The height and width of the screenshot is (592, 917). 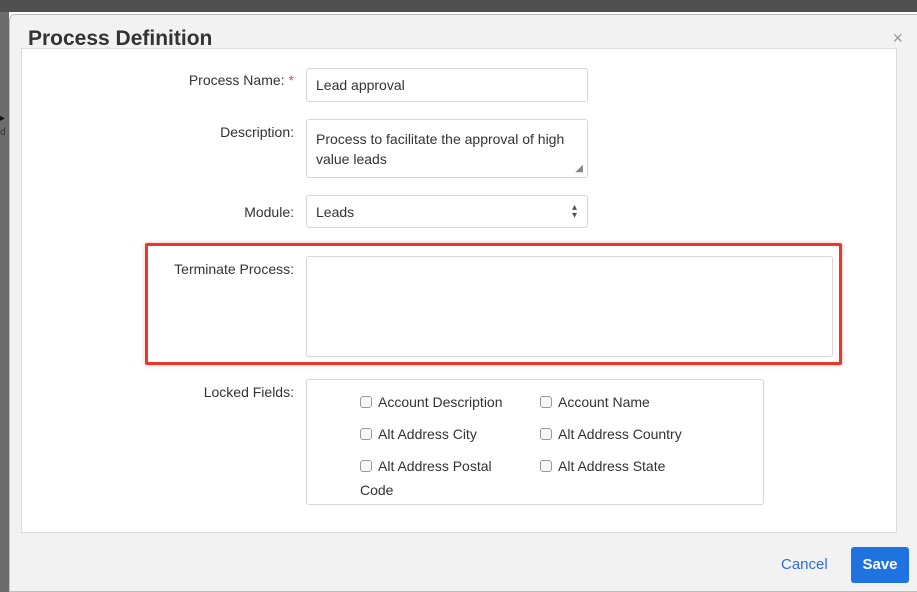 What do you see at coordinates (360, 85) in the screenshot?
I see `process-name-value: Lead approval` at bounding box center [360, 85].